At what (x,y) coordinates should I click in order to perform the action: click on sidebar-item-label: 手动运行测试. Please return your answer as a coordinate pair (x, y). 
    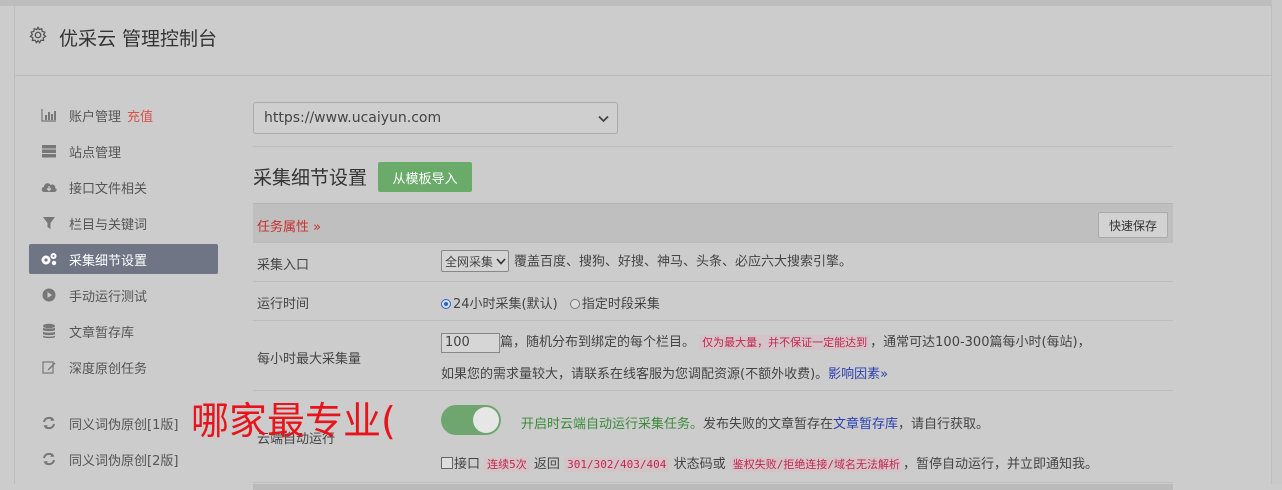
    Looking at the image, I should click on (108, 297).